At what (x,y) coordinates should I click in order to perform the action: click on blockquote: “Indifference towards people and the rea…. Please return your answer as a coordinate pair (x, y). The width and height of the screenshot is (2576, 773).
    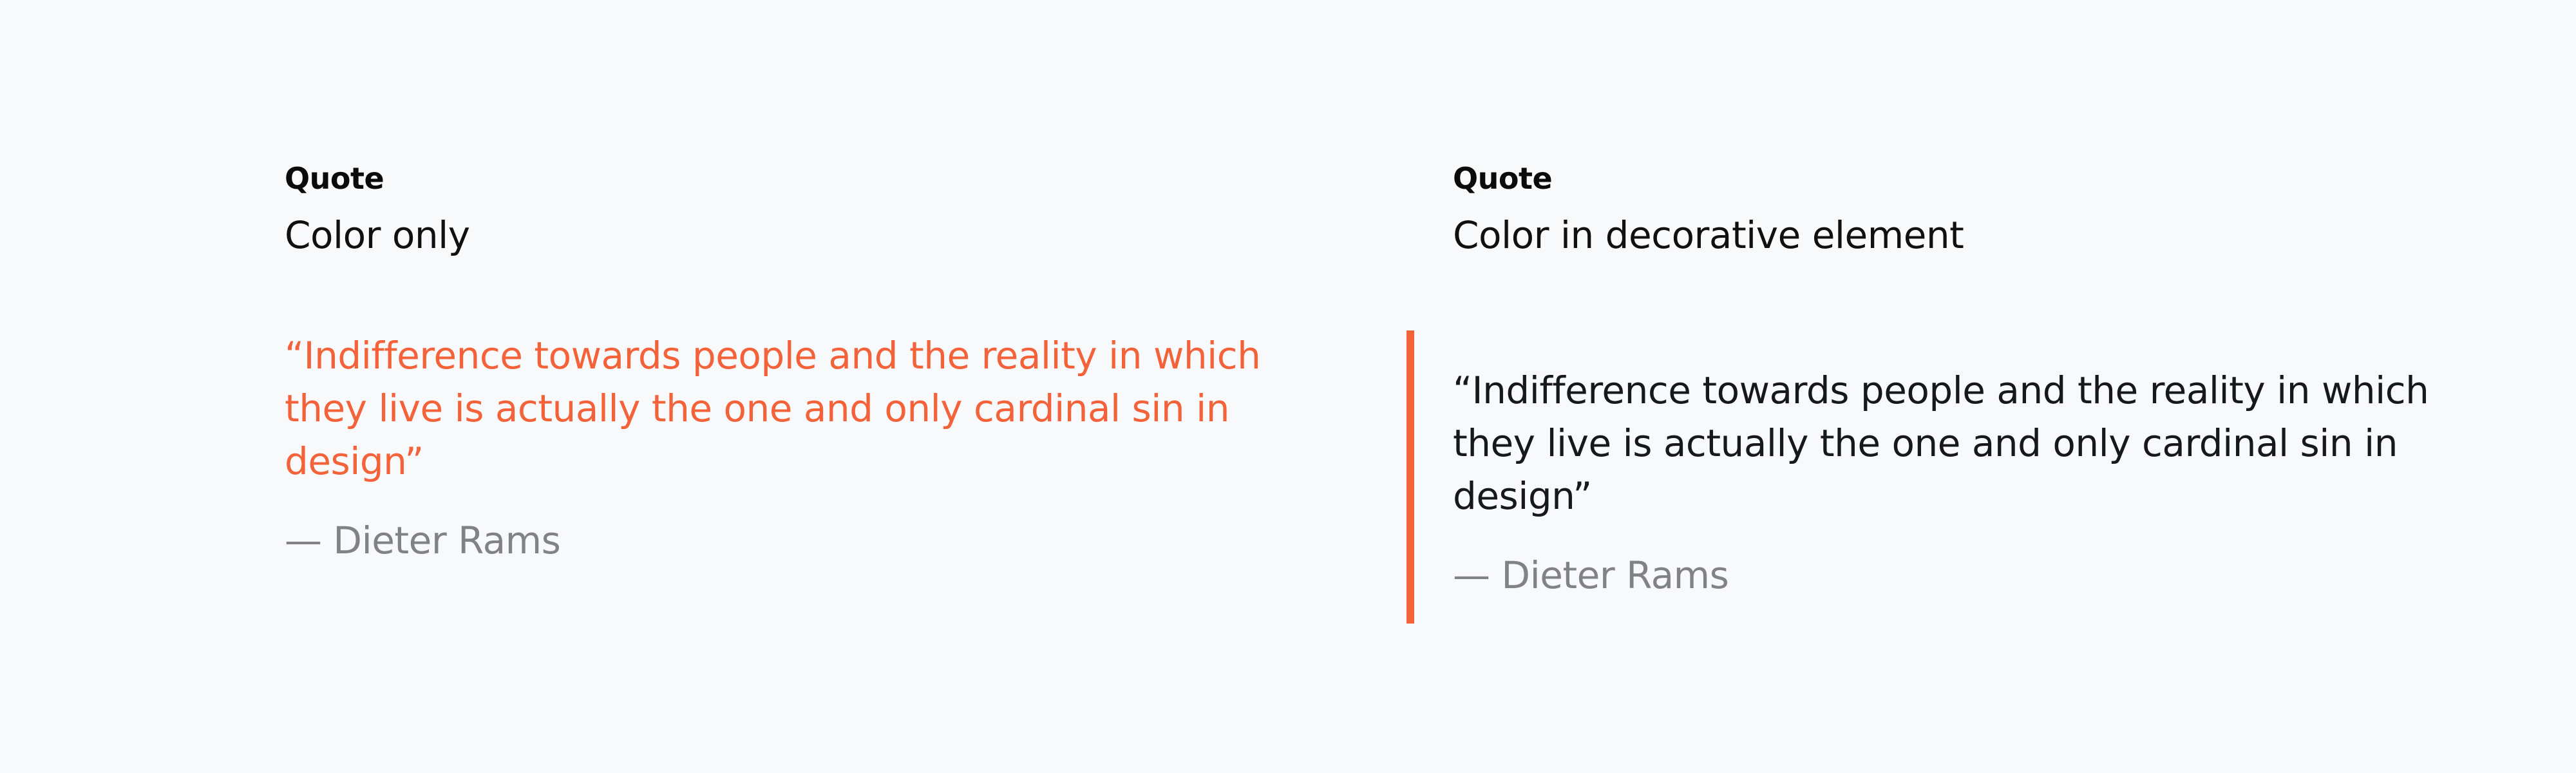
    Looking at the image, I should click on (773, 447).